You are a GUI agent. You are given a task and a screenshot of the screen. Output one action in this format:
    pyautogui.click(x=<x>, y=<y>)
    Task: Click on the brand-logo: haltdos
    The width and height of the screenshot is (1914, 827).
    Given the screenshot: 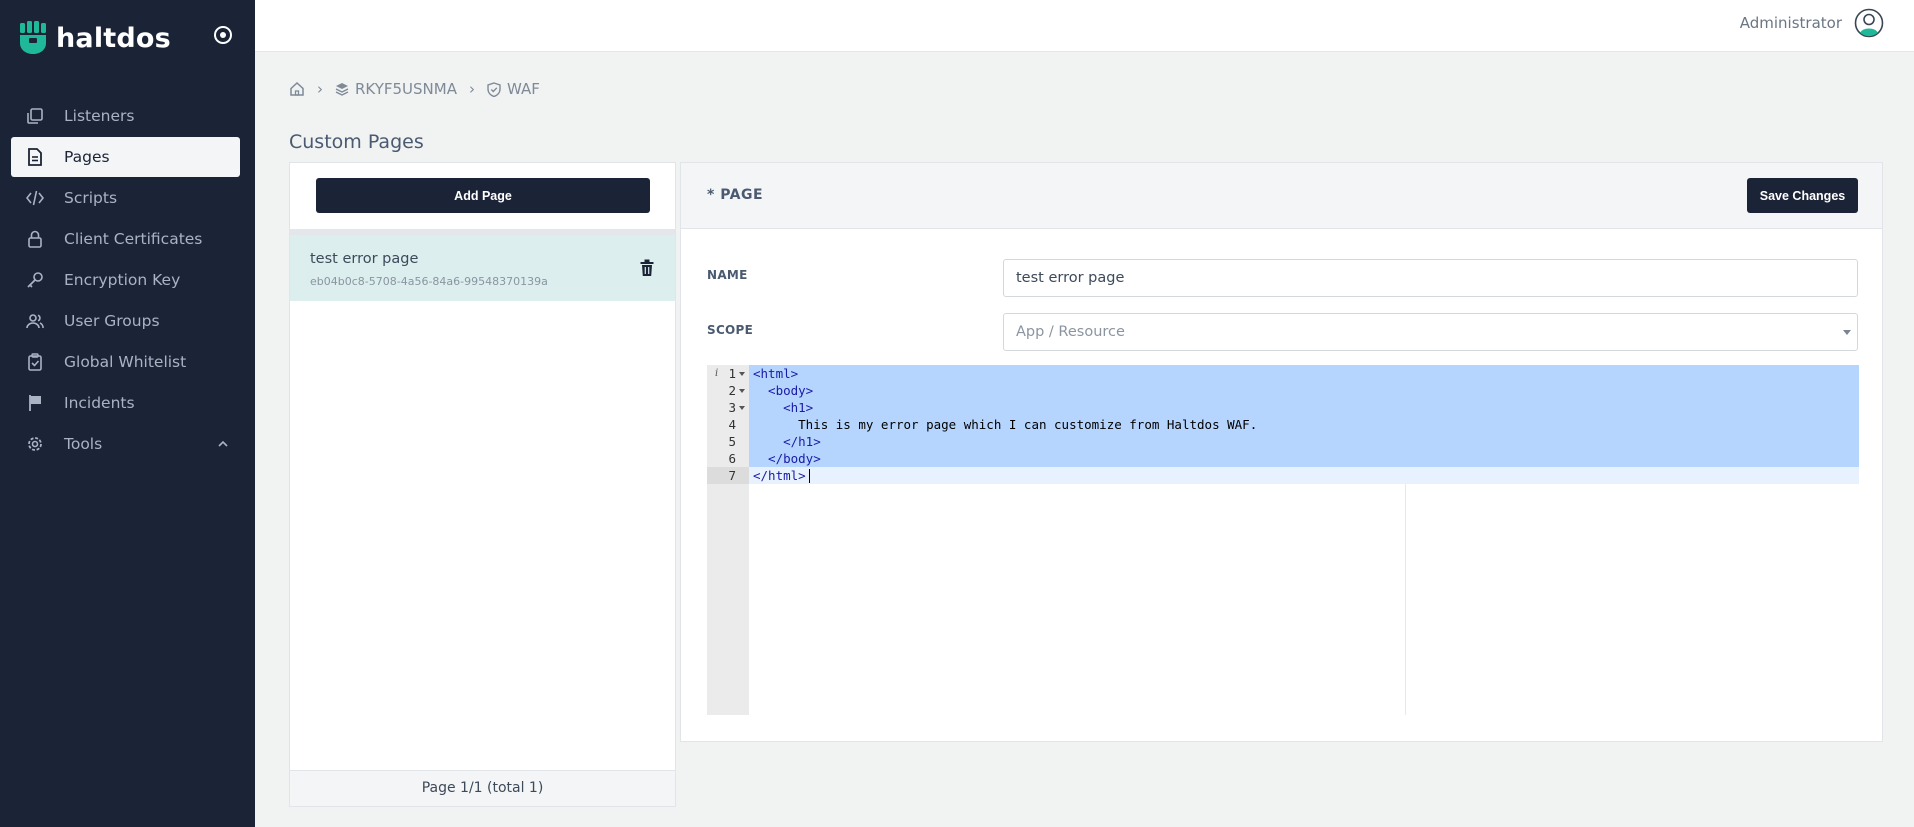 What is the action you would take?
    pyautogui.click(x=94, y=38)
    